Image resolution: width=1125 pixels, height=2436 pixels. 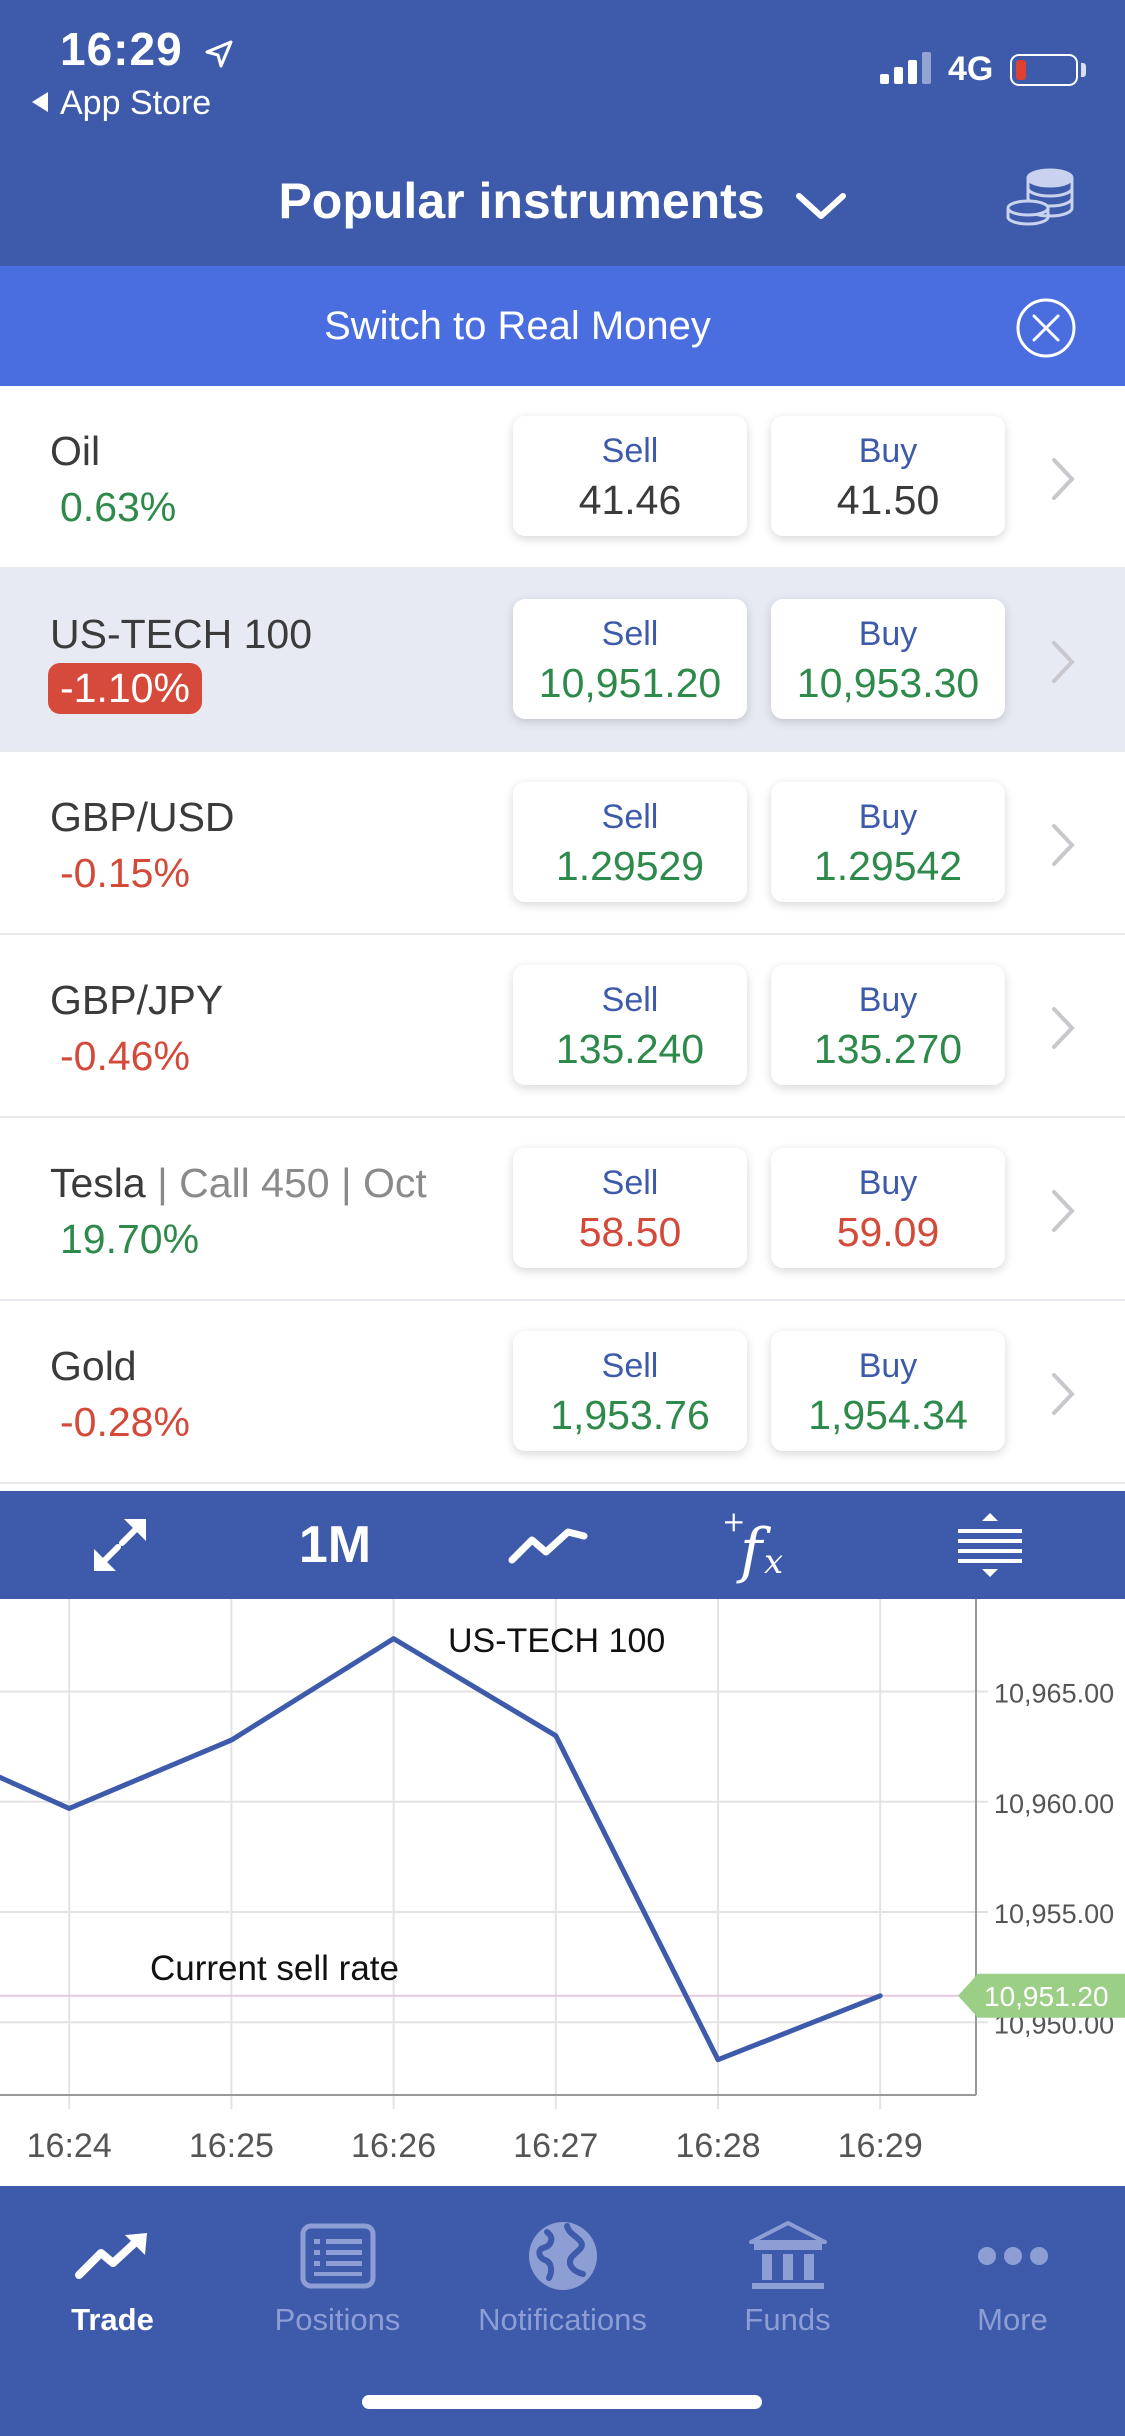 I want to click on tab-positions: Positions, so click(x=337, y=2286).